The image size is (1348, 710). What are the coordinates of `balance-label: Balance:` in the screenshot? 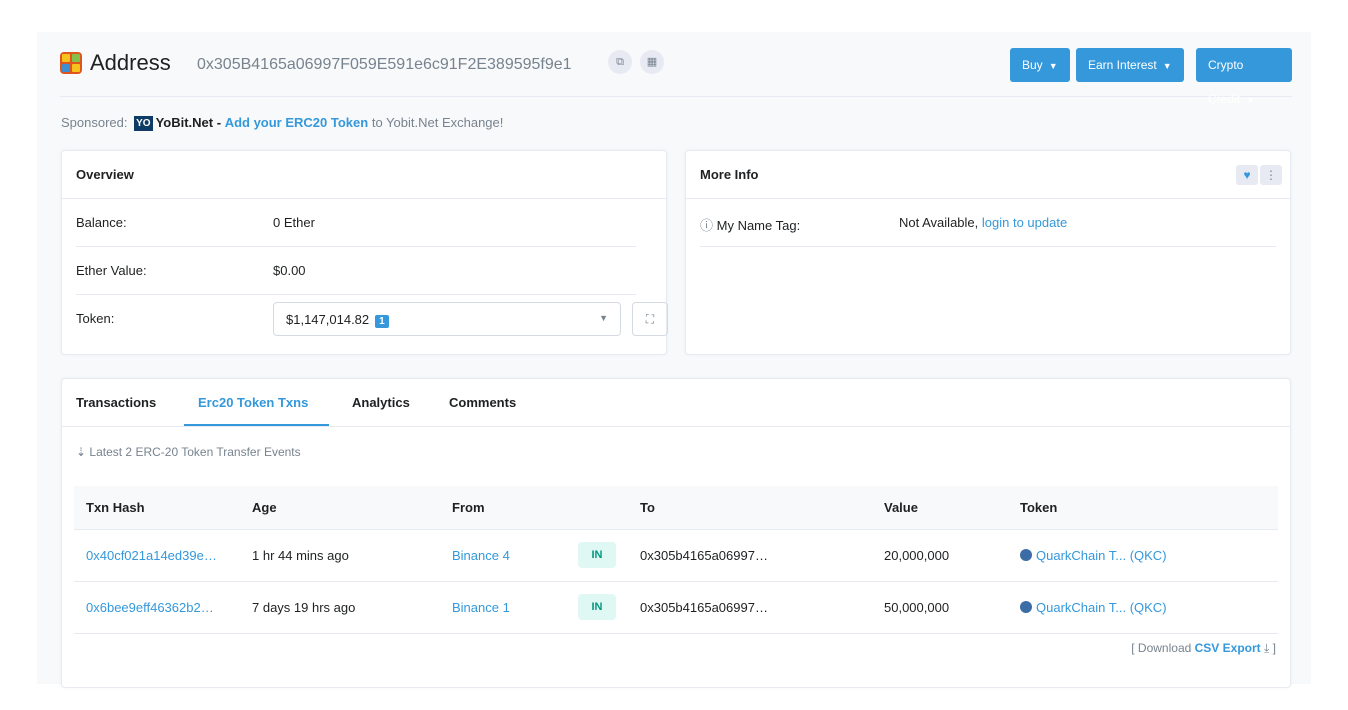 It's located at (101, 222).